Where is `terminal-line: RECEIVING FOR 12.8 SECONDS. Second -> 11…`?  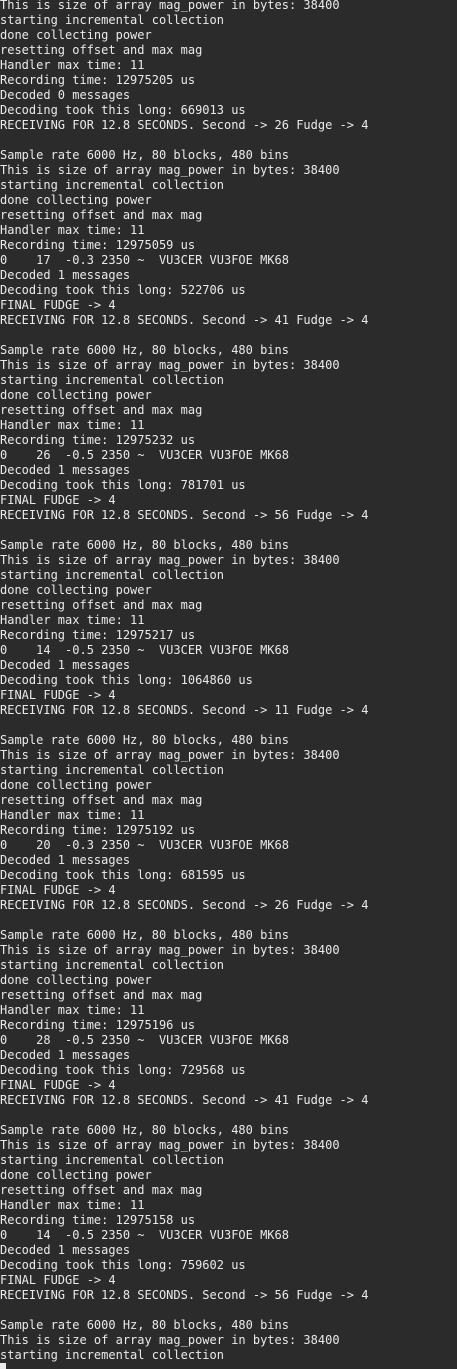
terminal-line: RECEIVING FOR 12.8 SECONDS. Second -> 11… is located at coordinates (184, 710).